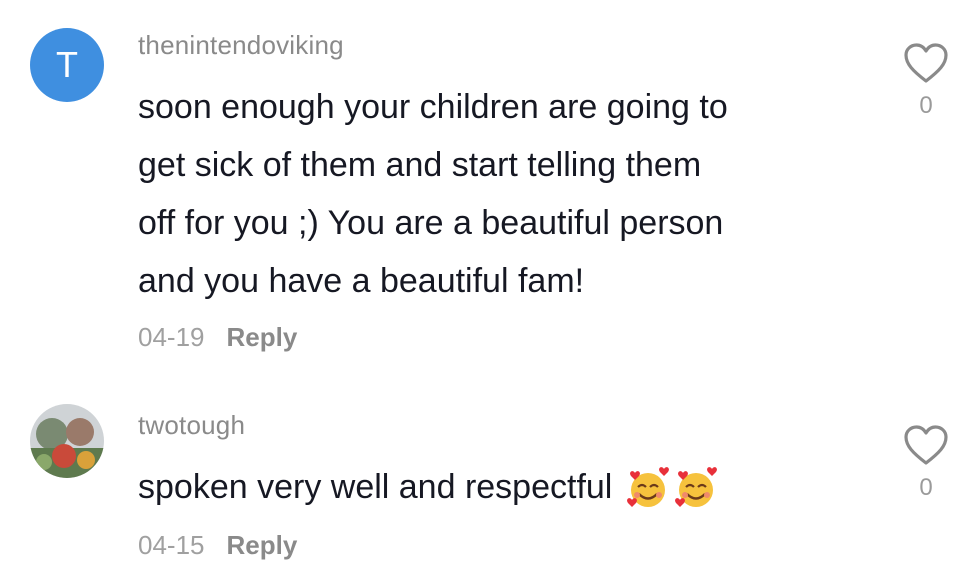 The height and width of the screenshot is (586, 980). I want to click on comment-text-line: get sick of them and start telling them, so click(420, 165).